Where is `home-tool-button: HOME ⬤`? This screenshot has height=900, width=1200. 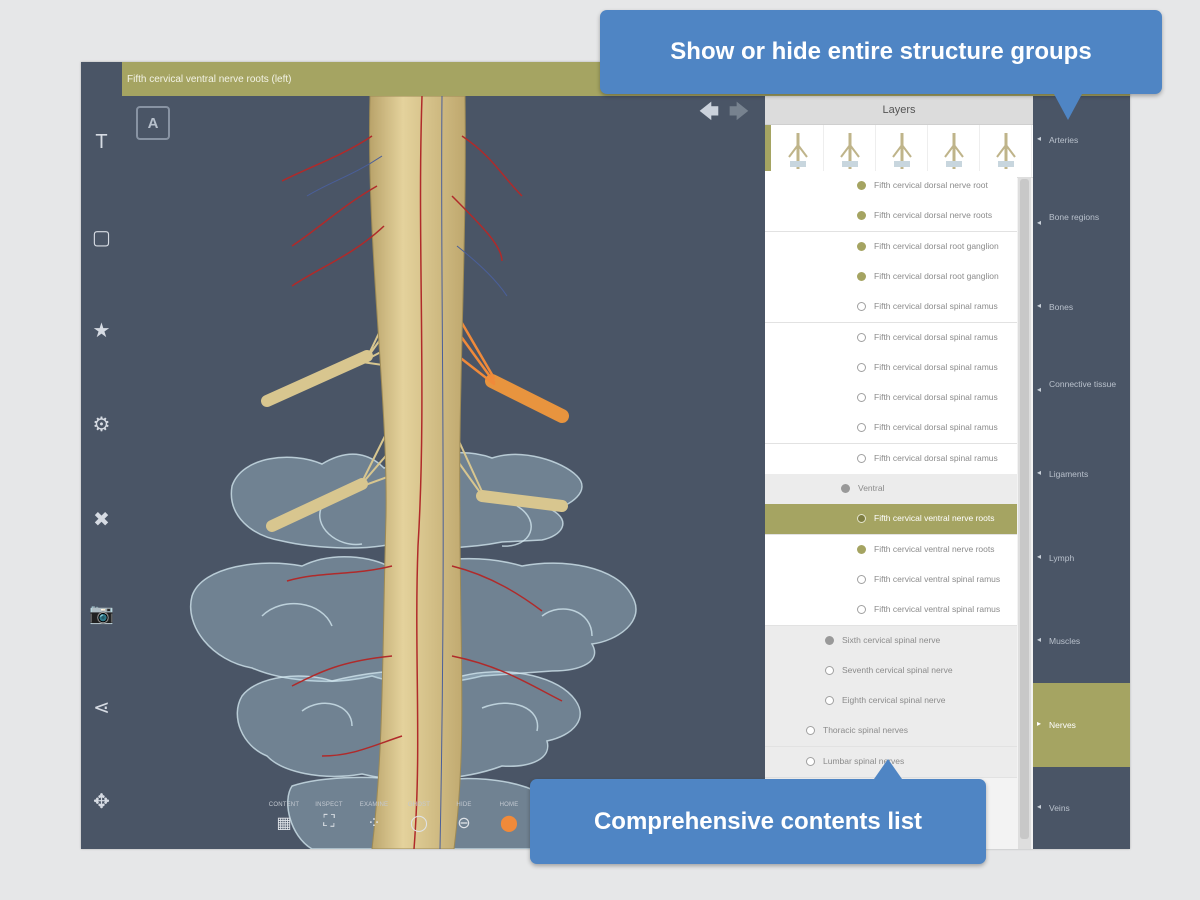 home-tool-button: HOME ⬤ is located at coordinates (509, 817).